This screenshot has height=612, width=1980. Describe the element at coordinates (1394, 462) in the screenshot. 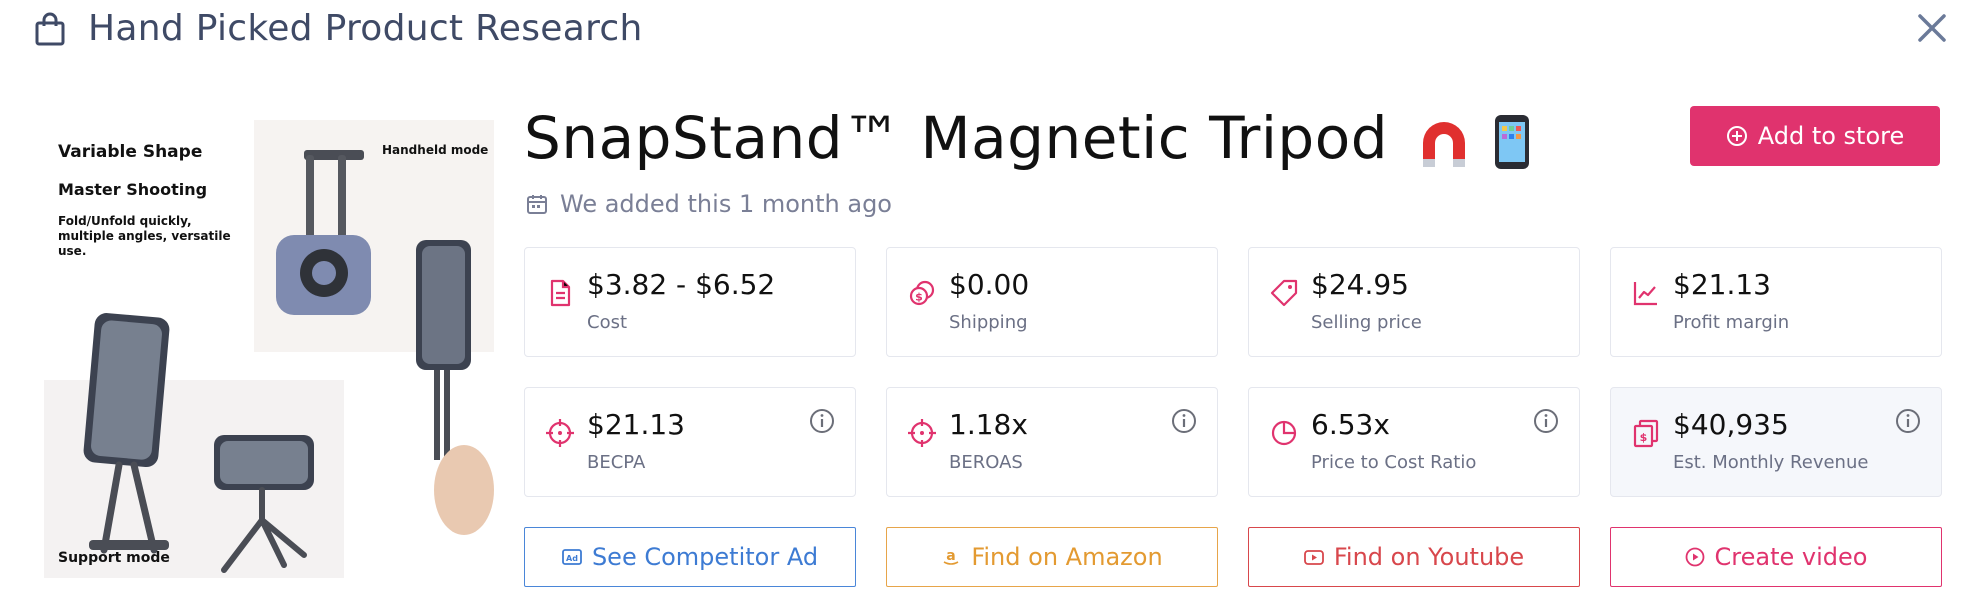

I see `metric-label: Price to Cost Ratio` at that location.